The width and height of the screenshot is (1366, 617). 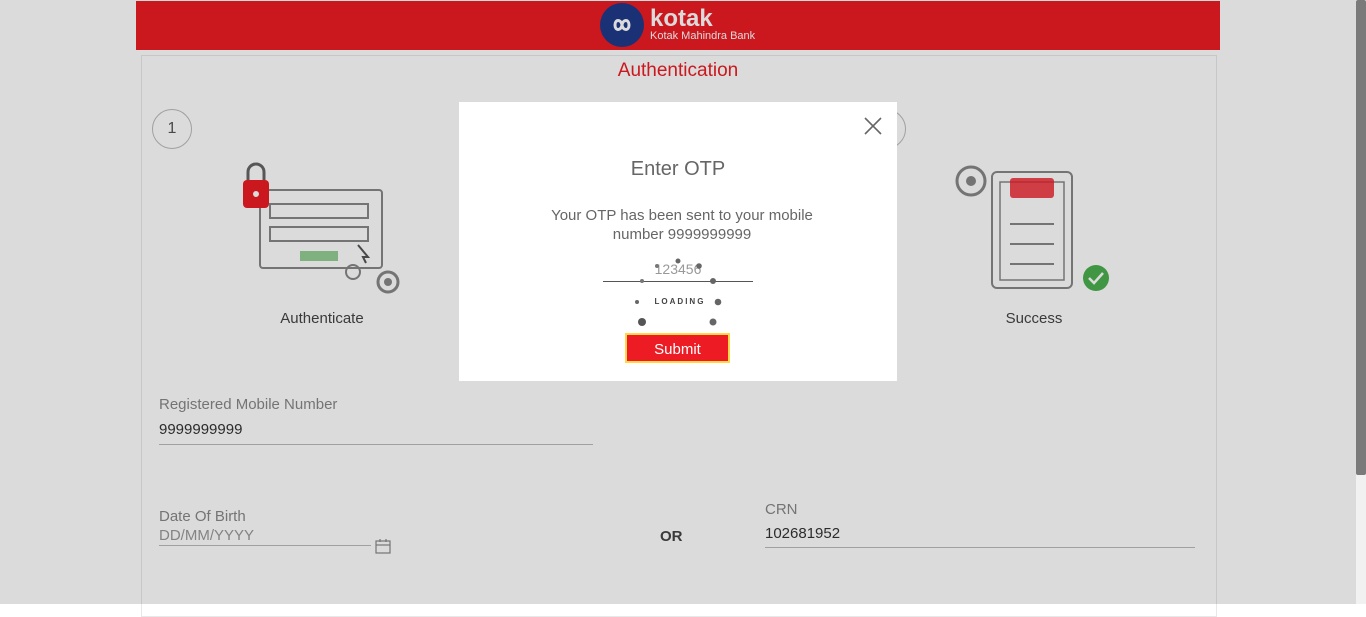 I want to click on modal-title: Enter OTP, so click(x=678, y=169).